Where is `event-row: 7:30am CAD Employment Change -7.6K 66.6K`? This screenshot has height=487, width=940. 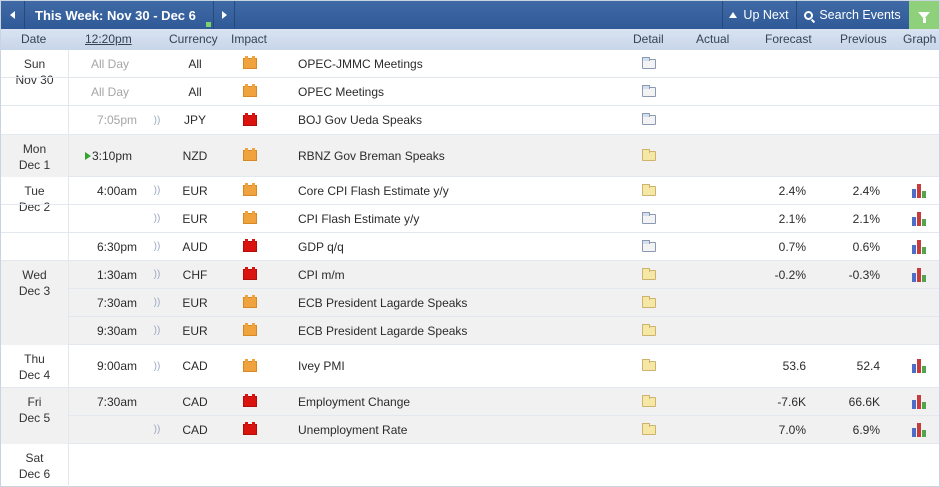
event-row: 7:30am CAD Employment Change -7.6K 66.6K is located at coordinates (504, 402).